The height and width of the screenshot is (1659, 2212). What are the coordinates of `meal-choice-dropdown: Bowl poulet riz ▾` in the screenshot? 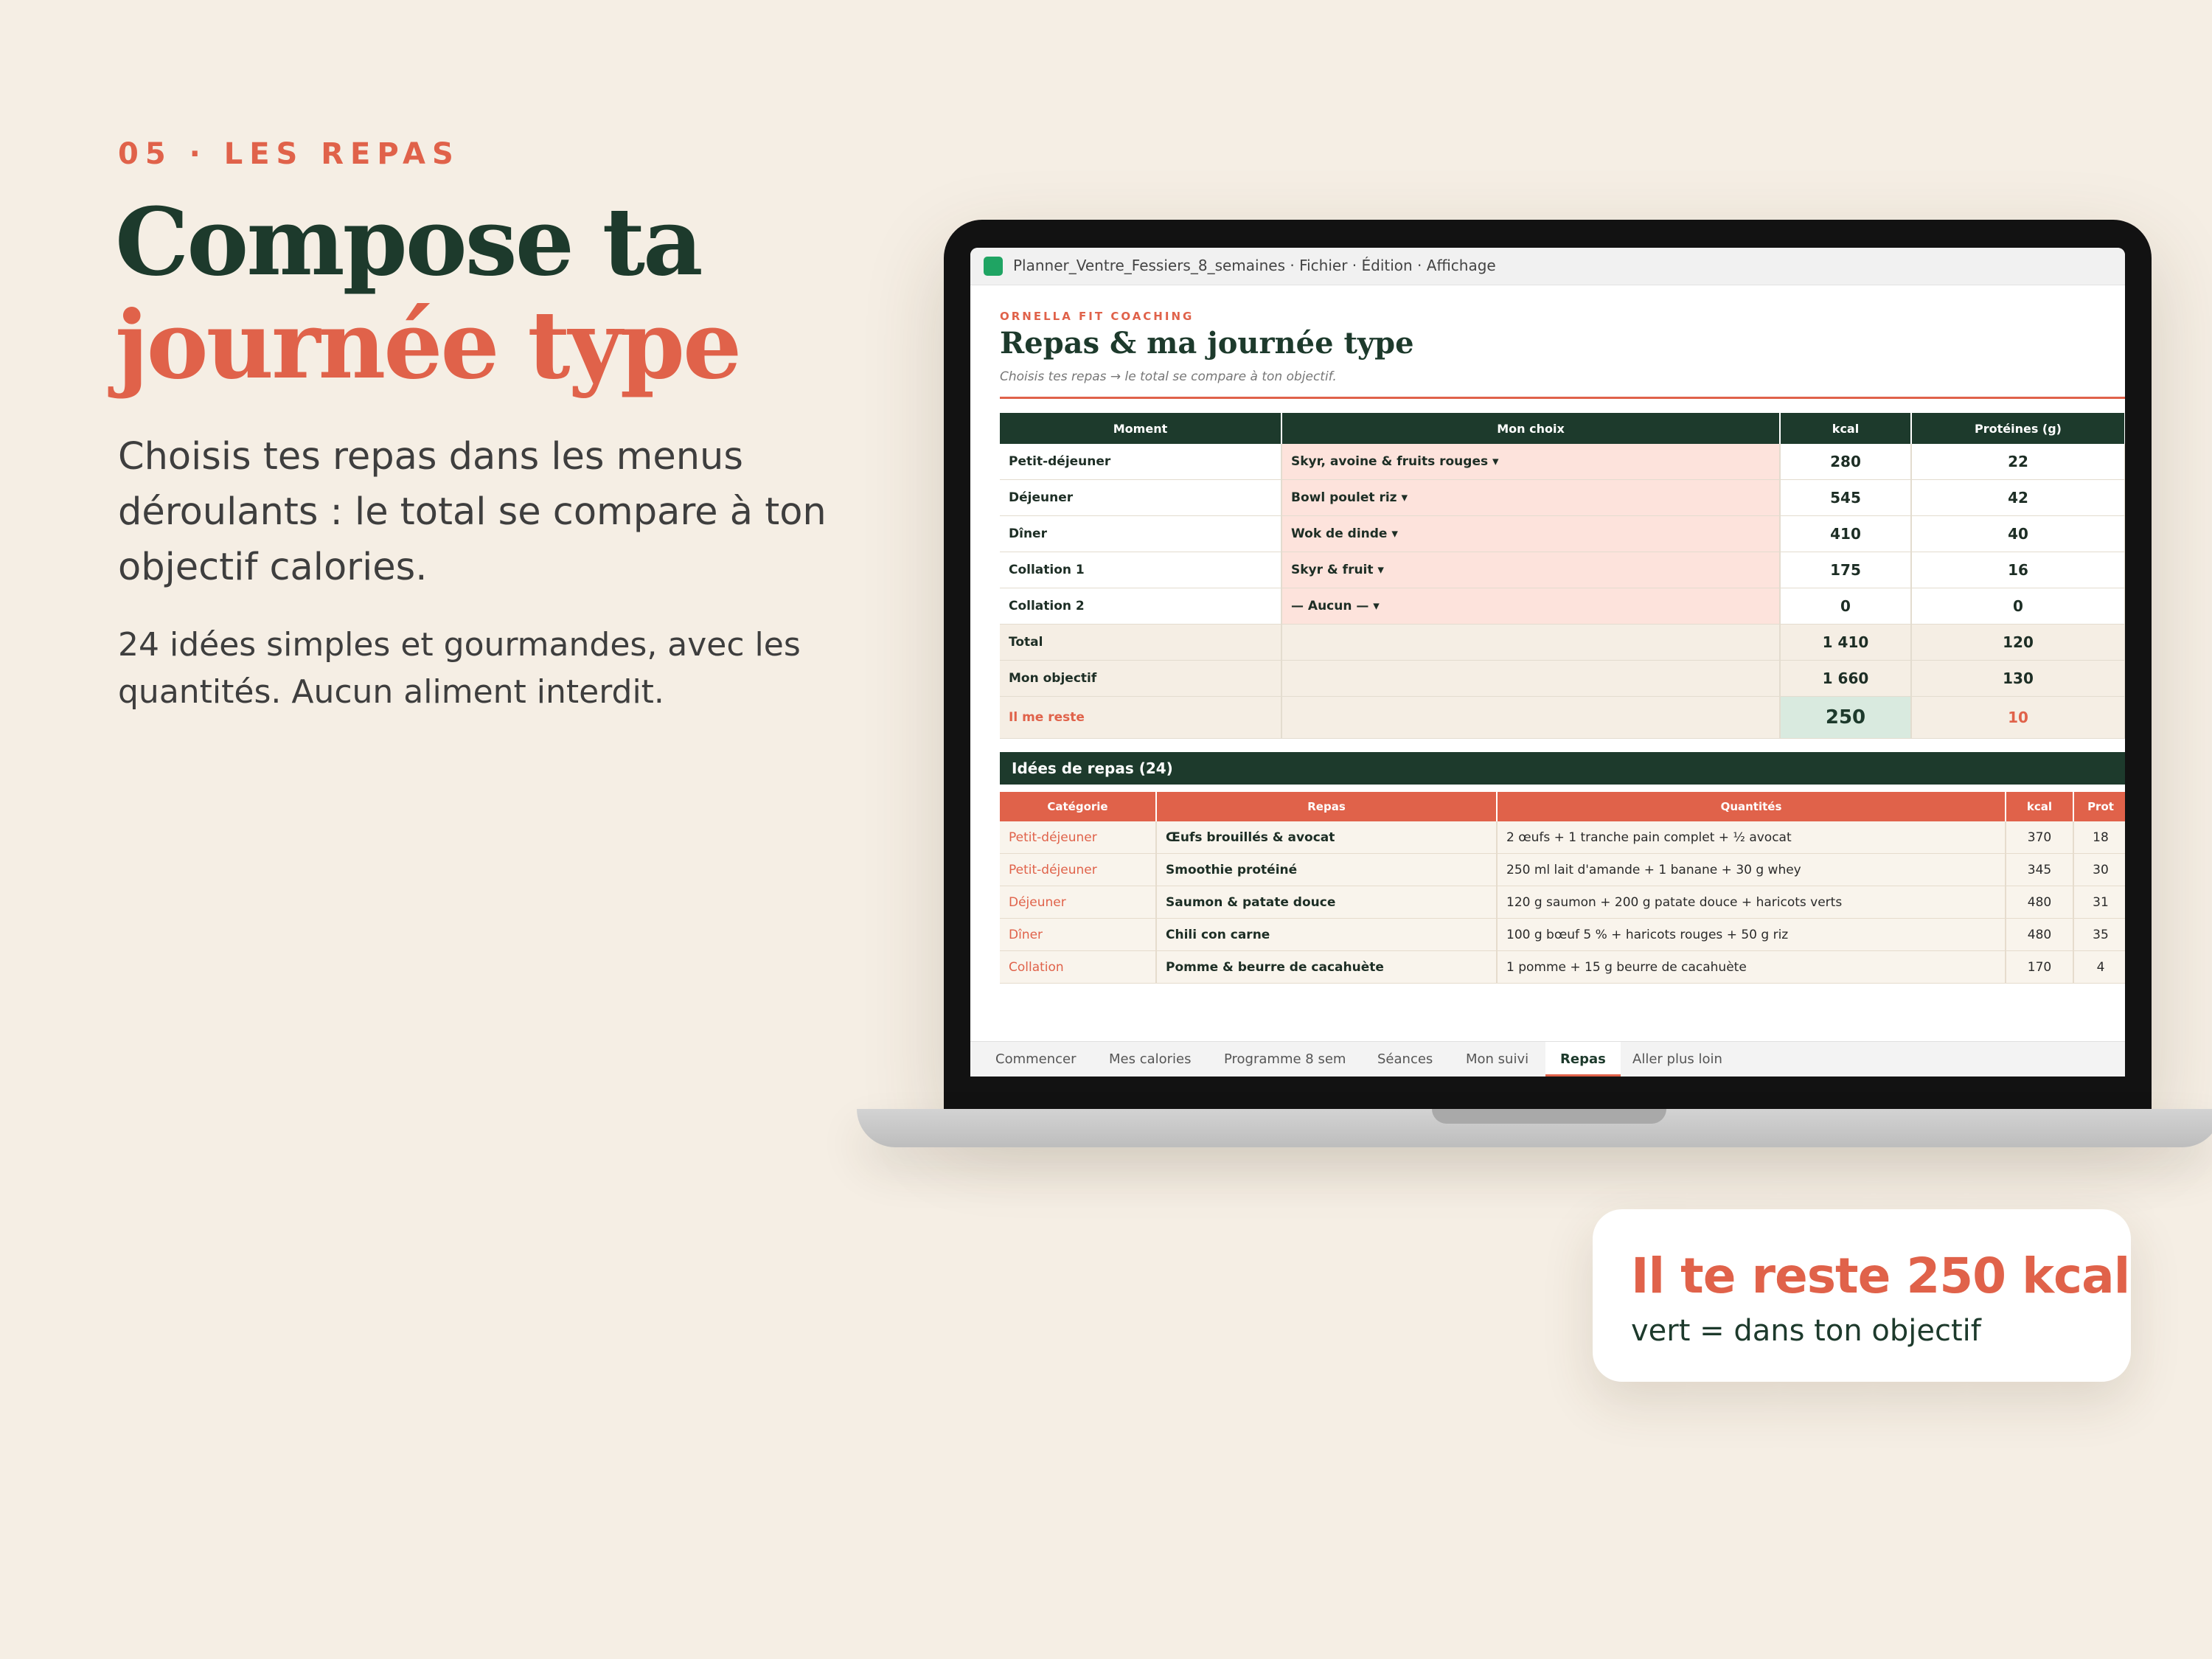 It's located at (1531, 497).